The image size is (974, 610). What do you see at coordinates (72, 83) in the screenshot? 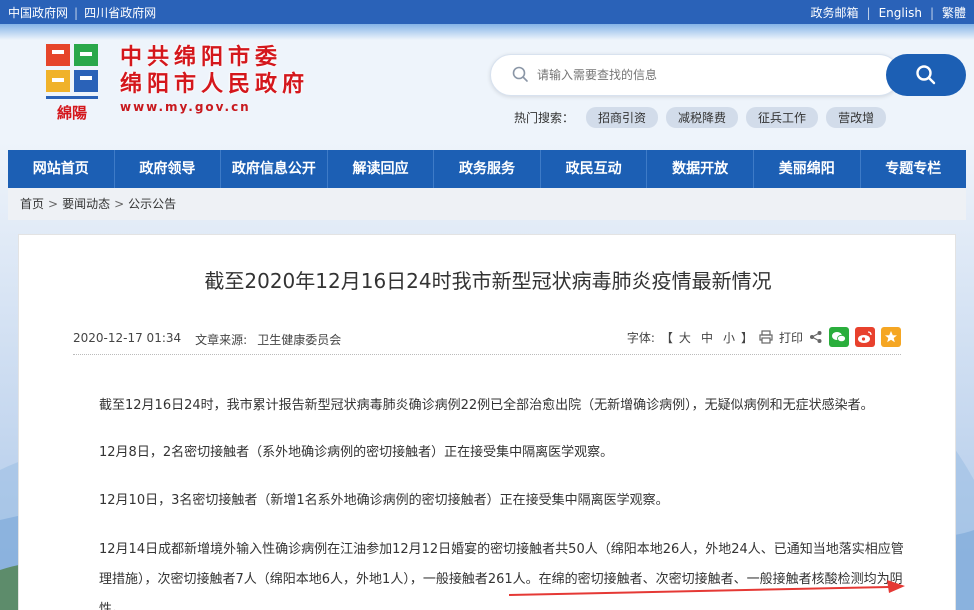
I see `city-logo: 綿陽` at bounding box center [72, 83].